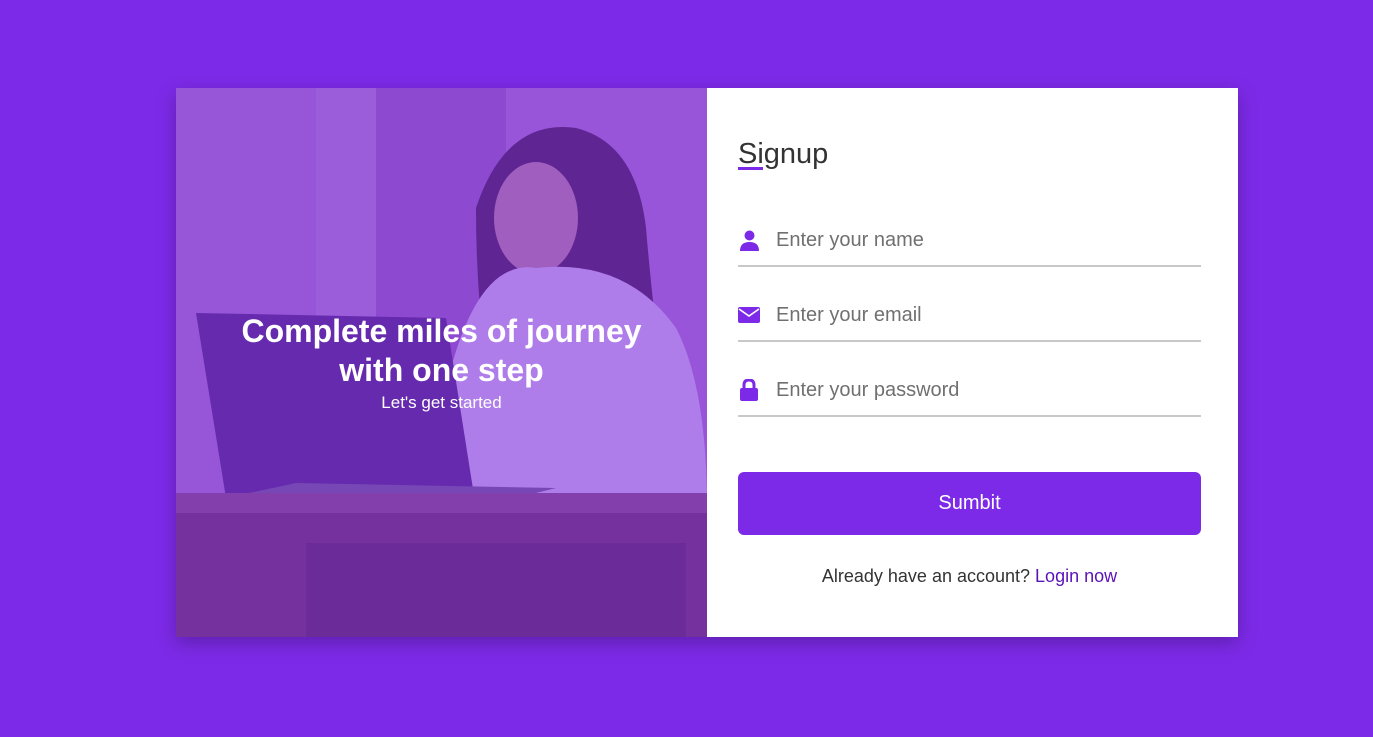 The height and width of the screenshot is (737, 1373). What do you see at coordinates (1076, 576) in the screenshot?
I see `login-link: Login now` at bounding box center [1076, 576].